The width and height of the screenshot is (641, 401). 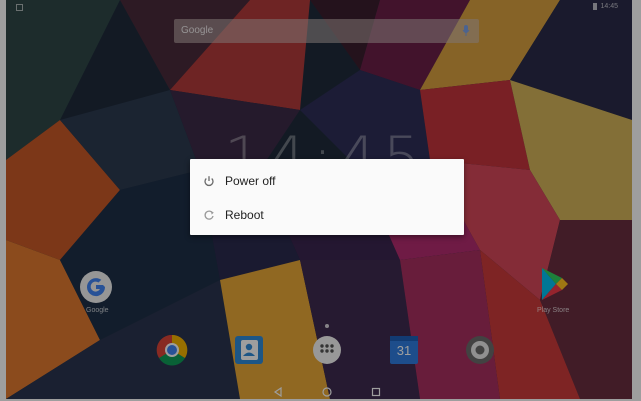 I want to click on reboot-icon, so click(x=209, y=215).